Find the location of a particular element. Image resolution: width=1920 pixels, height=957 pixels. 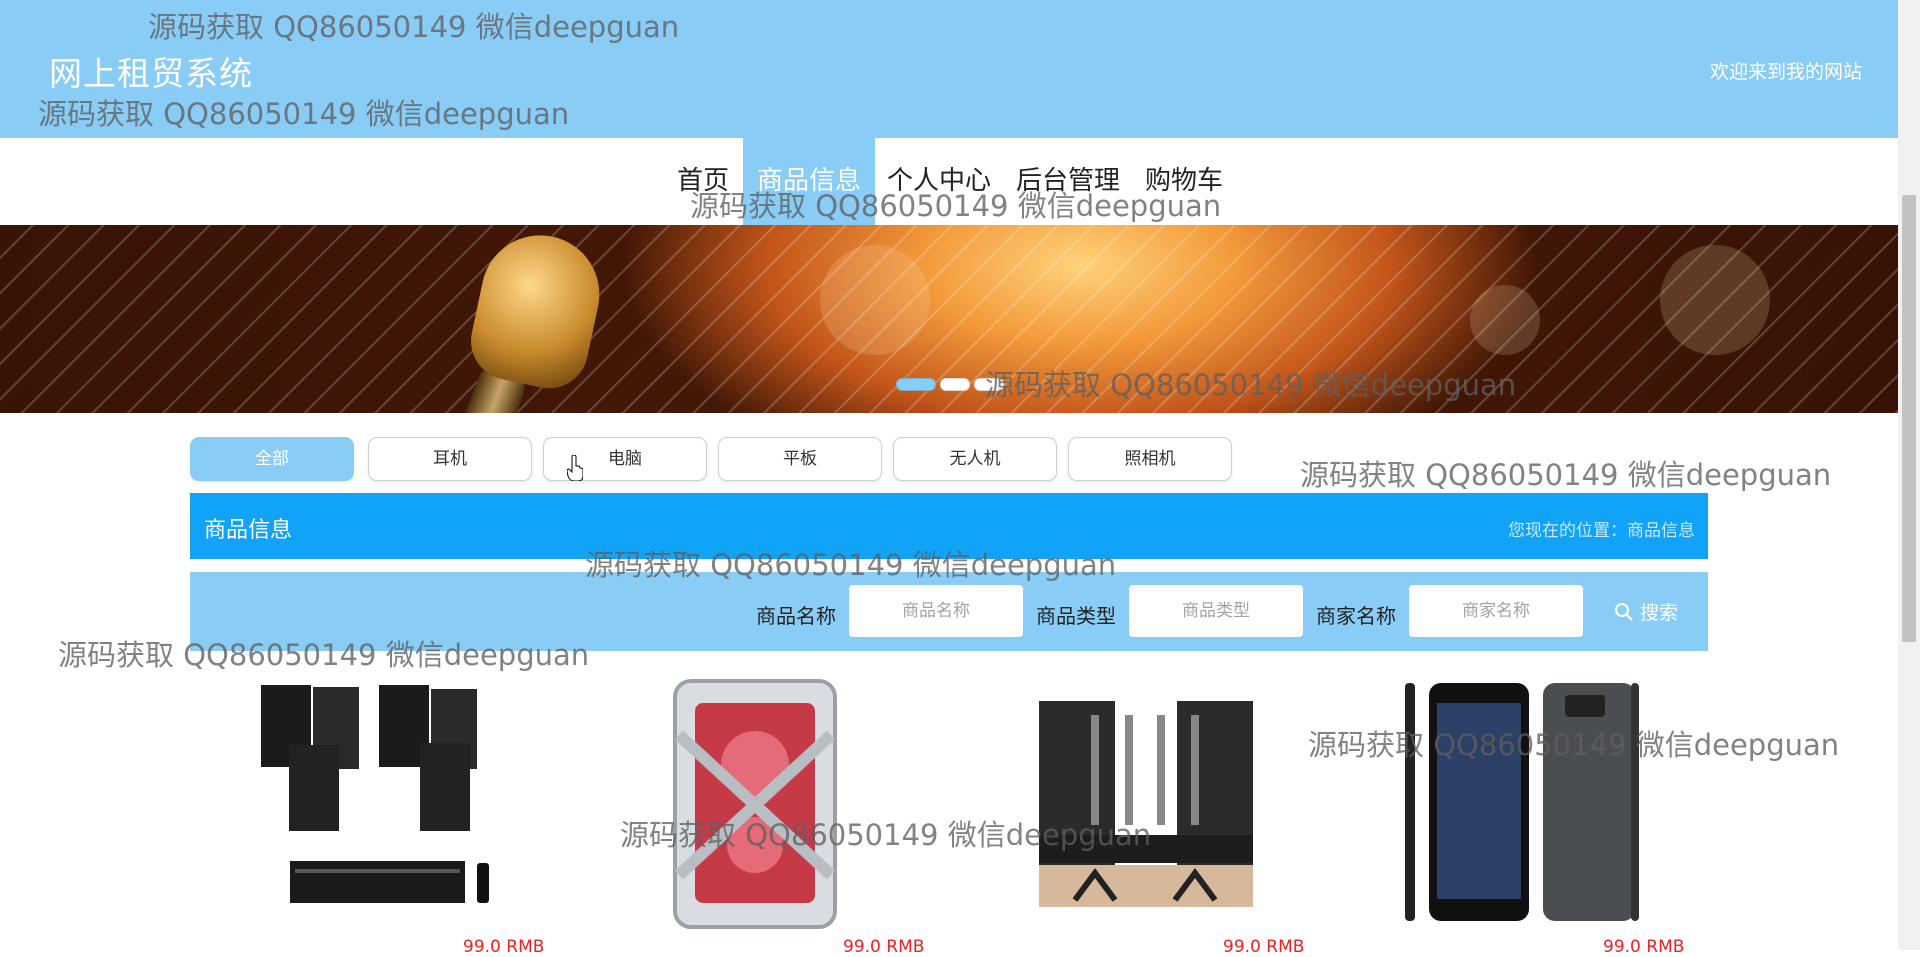

product-name-input is located at coordinates (936, 611).